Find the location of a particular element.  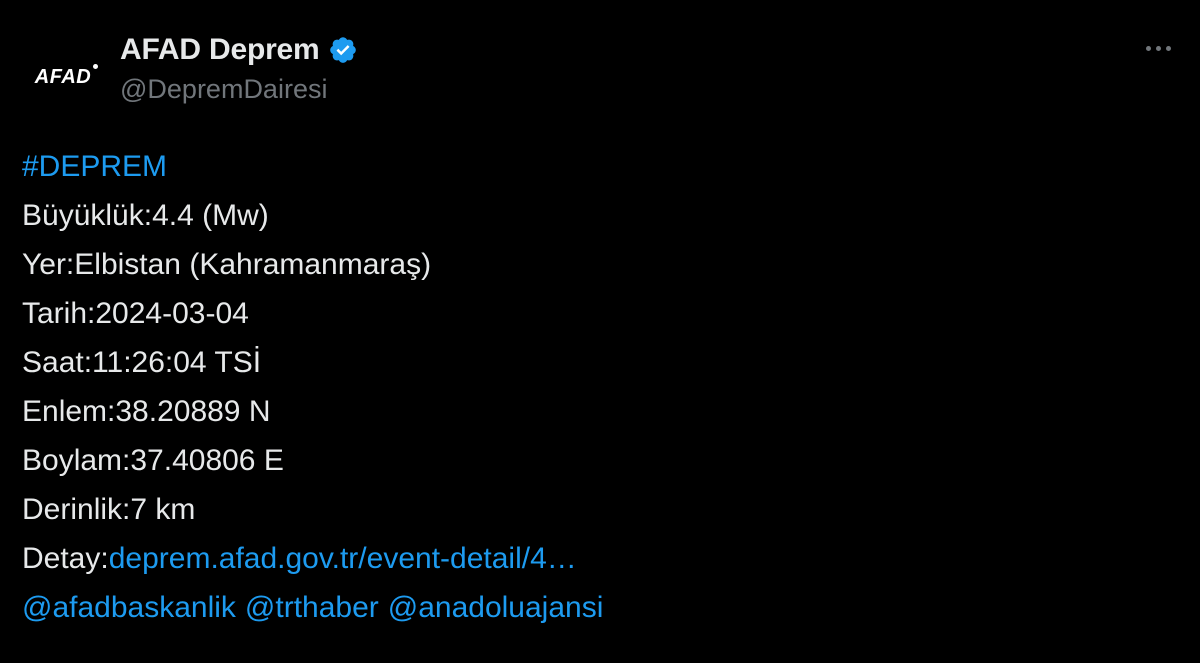

author-handle: @DepremDairesi is located at coordinates (223, 89).